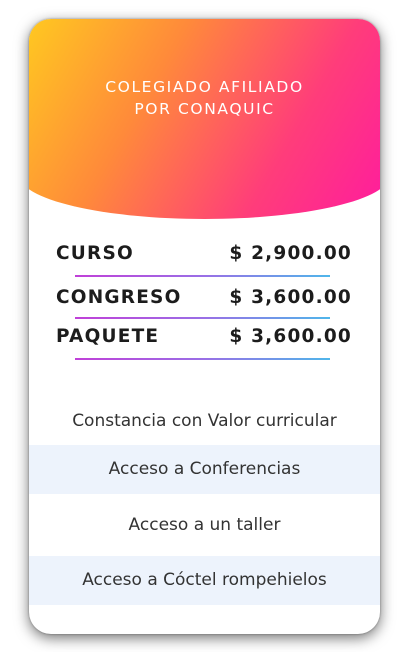  What do you see at coordinates (204, 469) in the screenshot?
I see `feature-item: Acceso a Conferencias` at bounding box center [204, 469].